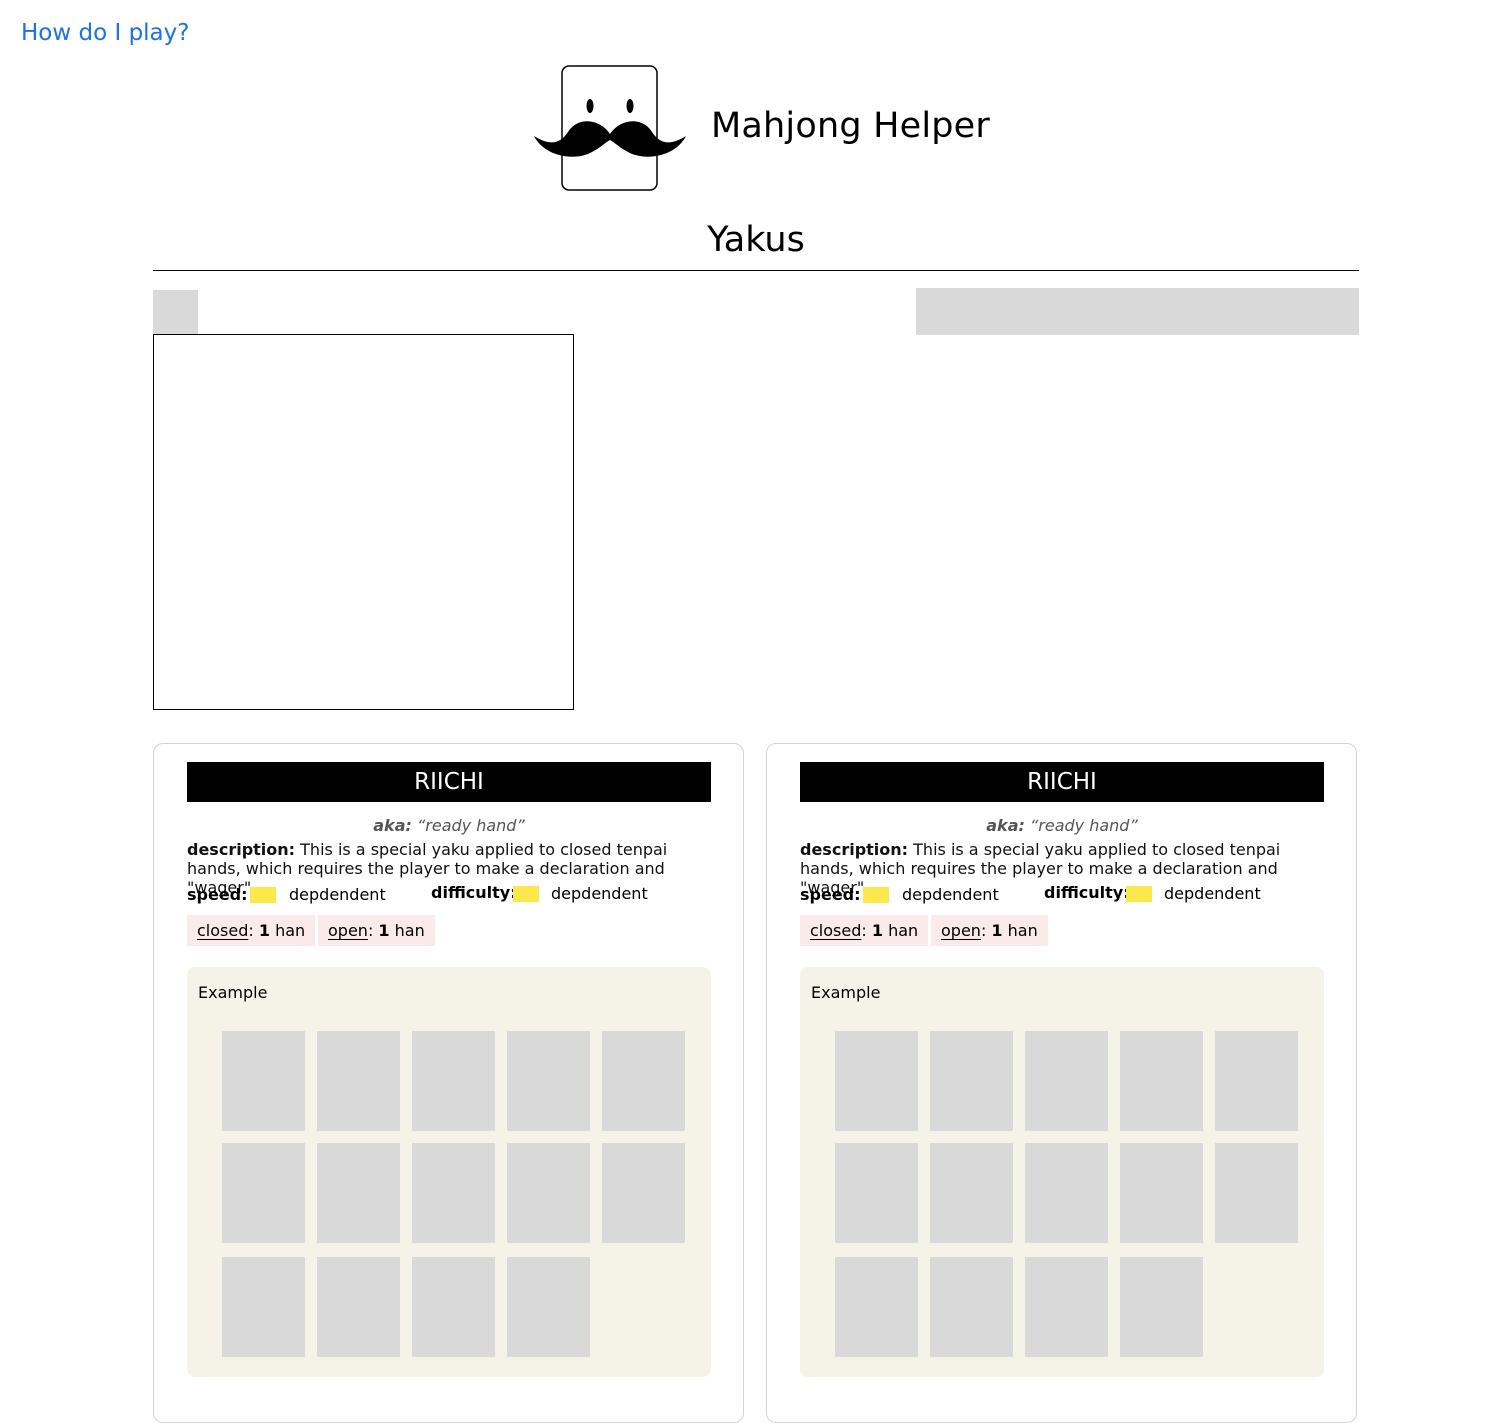 The height and width of the screenshot is (1423, 1512). Describe the element at coordinates (1137, 311) in the screenshot. I see `search-bar` at that location.